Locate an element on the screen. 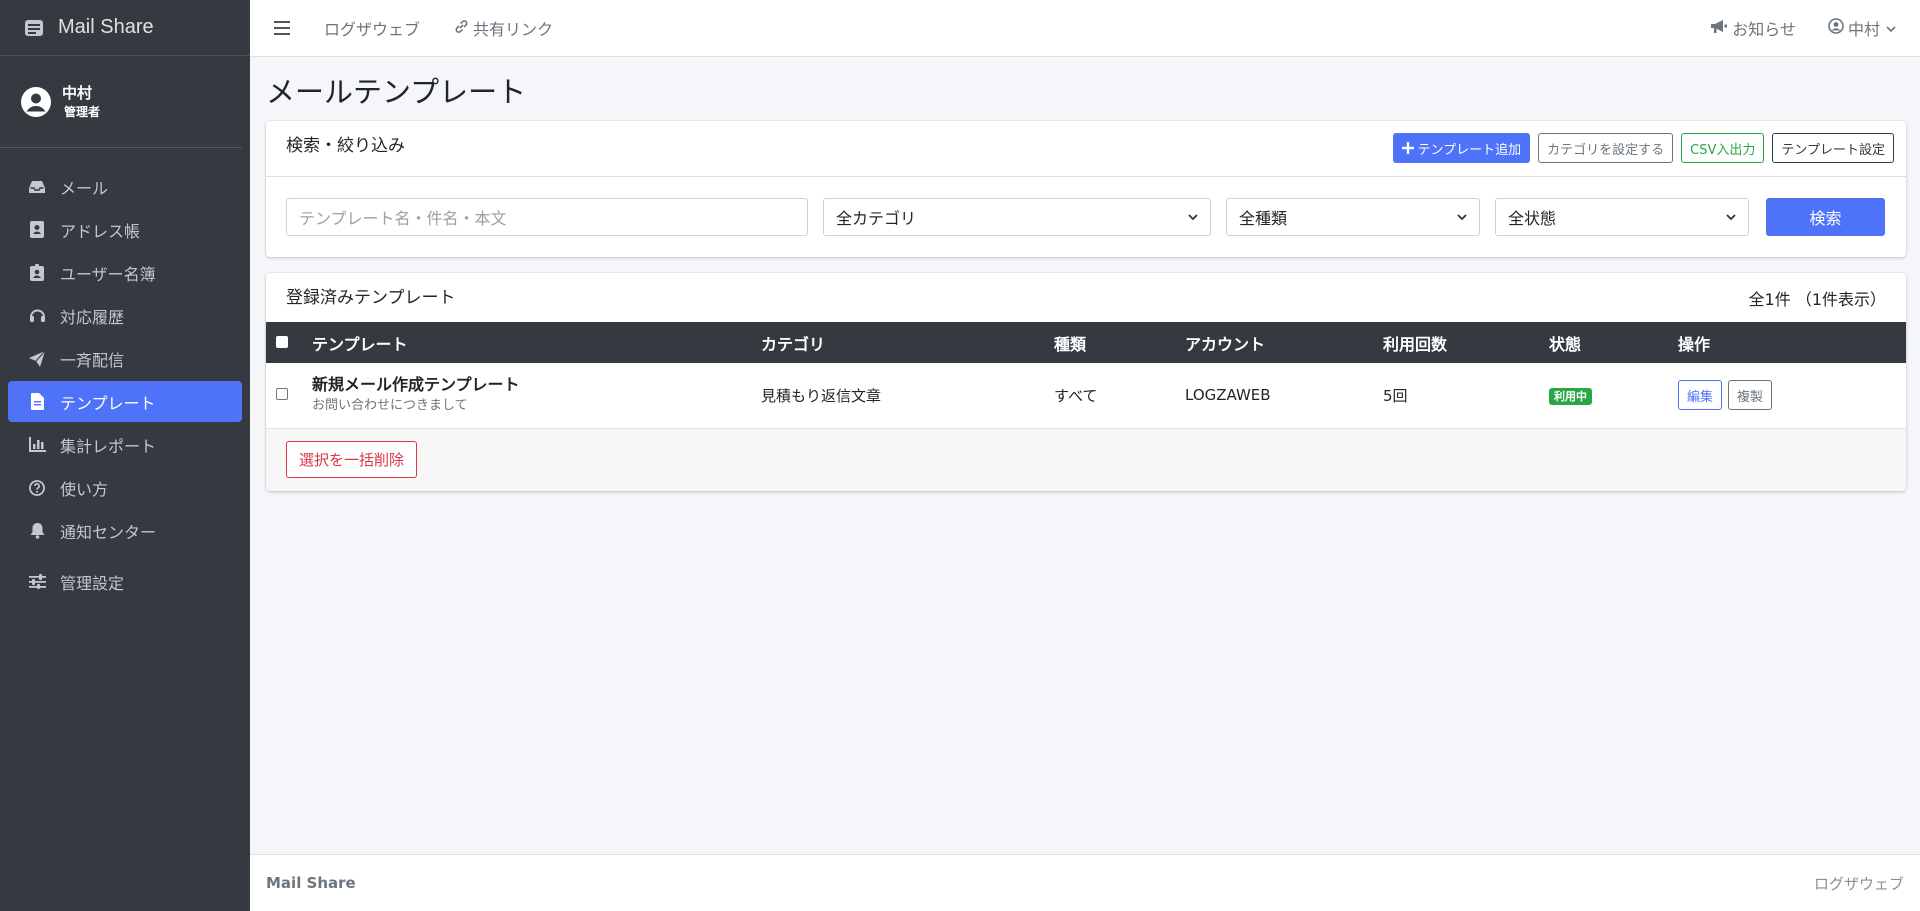 The height and width of the screenshot is (911, 1920). navbar-right: お知らせ 中村 is located at coordinates (1799, 28).